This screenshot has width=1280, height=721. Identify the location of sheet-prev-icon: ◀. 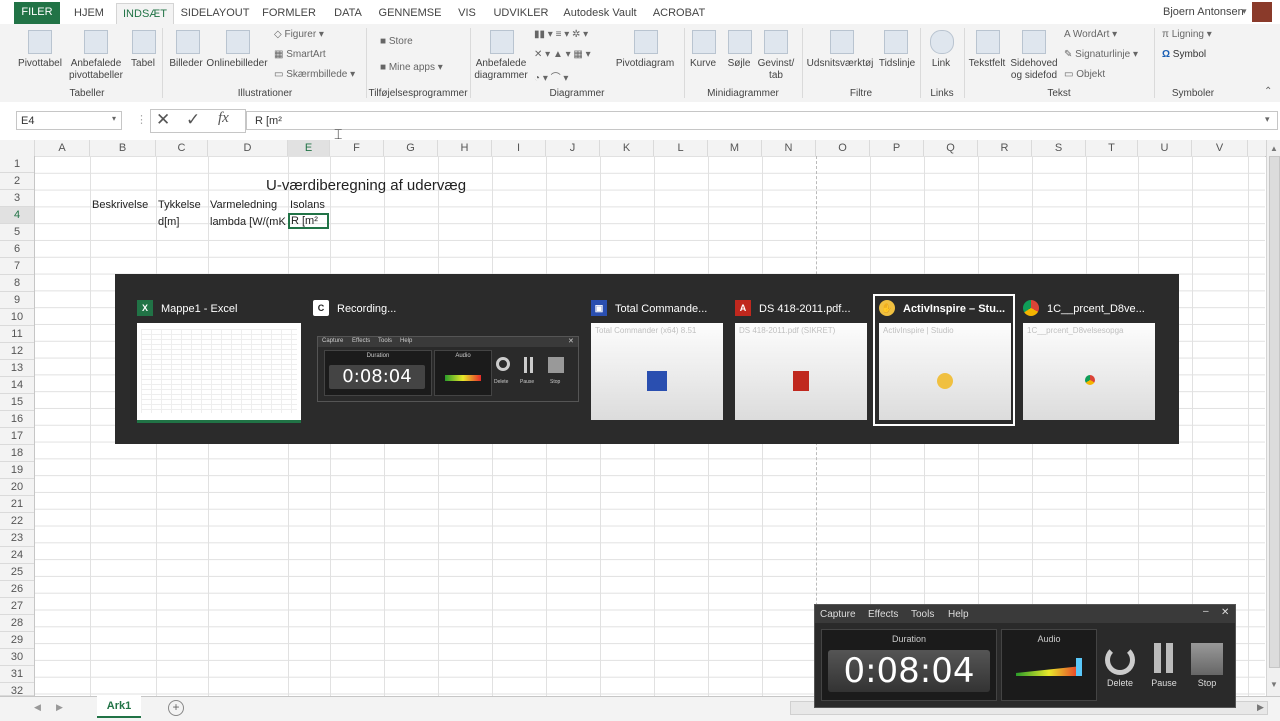
(37, 707).